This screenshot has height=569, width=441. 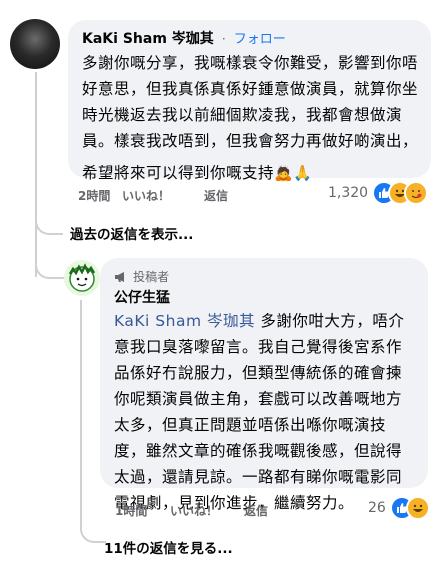 I want to click on reply-line: 你呢類演員做主角，套戲可以改善嘅地方, so click(x=258, y=399).